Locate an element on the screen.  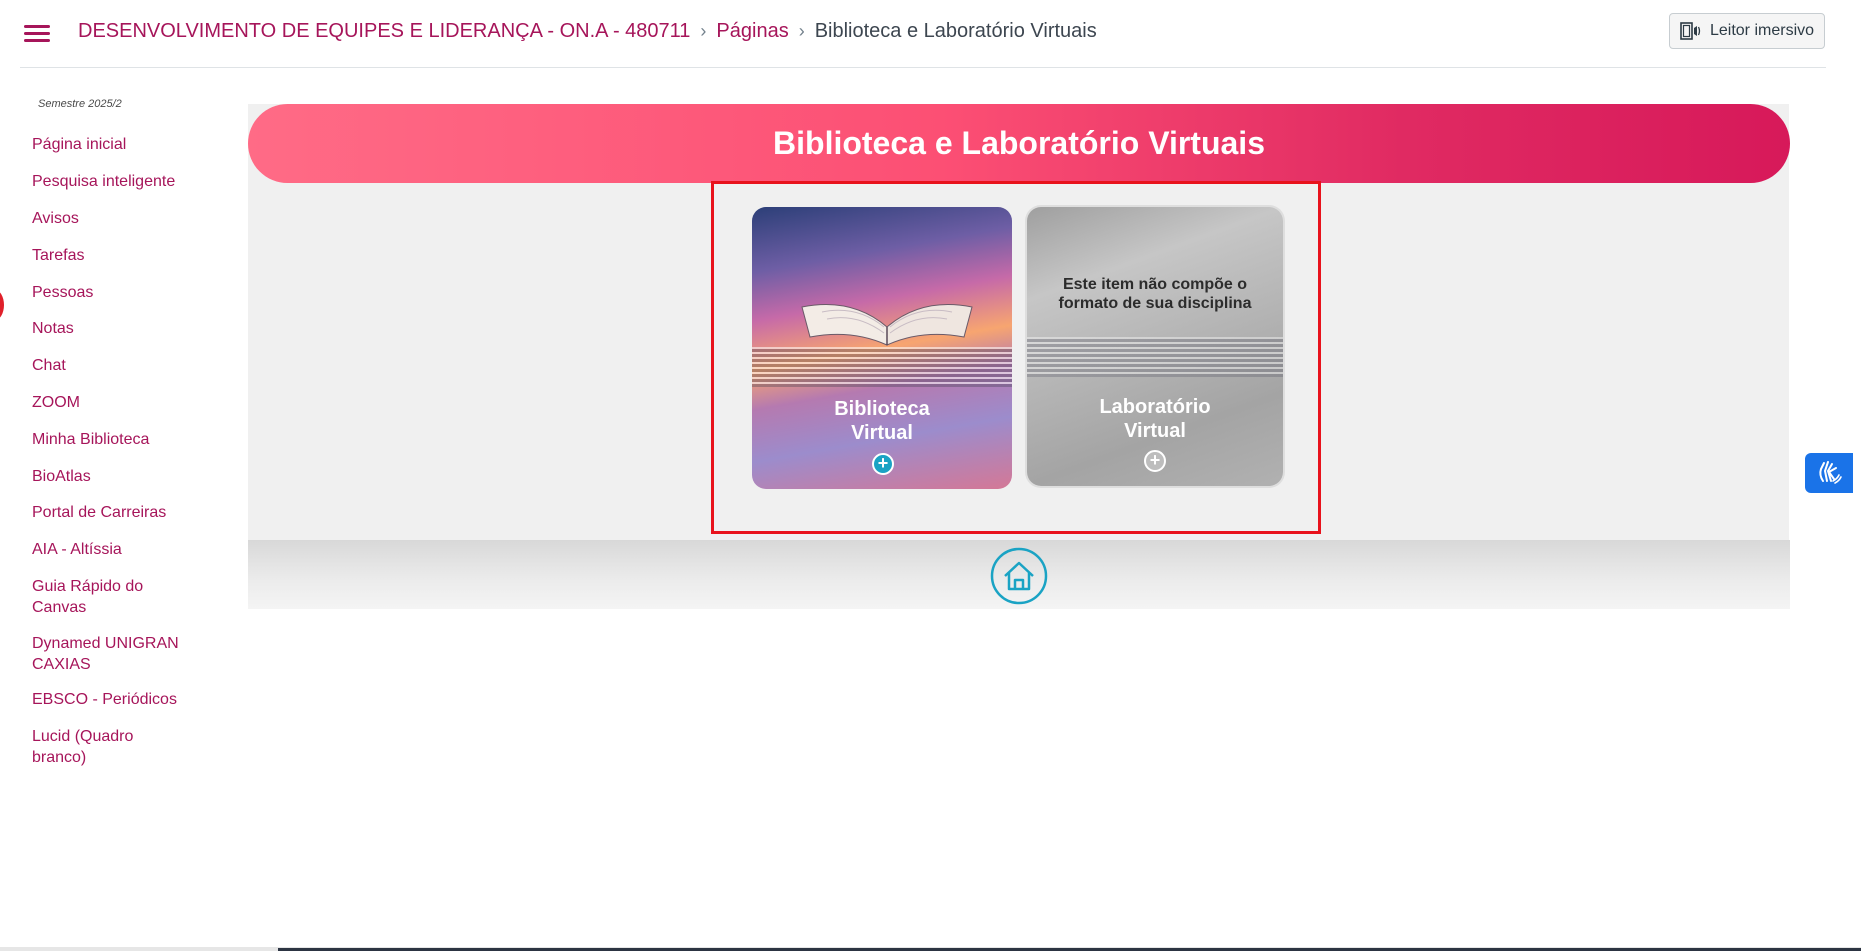
home-icon is located at coordinates (1019, 576).